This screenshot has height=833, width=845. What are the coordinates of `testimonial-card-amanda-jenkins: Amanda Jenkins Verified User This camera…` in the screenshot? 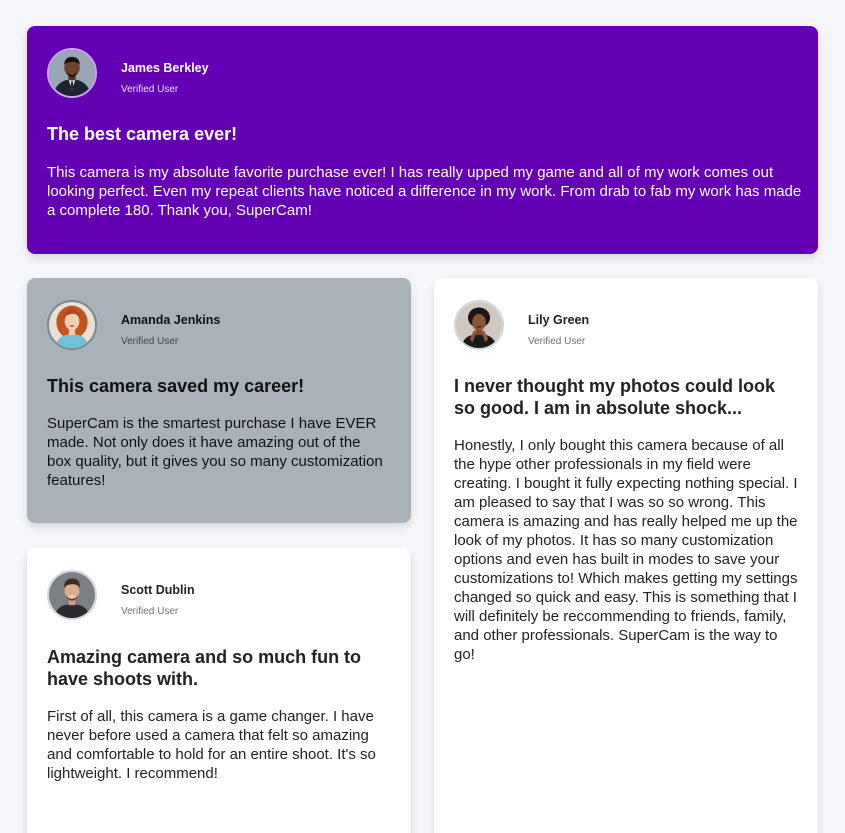 It's located at (219, 400).